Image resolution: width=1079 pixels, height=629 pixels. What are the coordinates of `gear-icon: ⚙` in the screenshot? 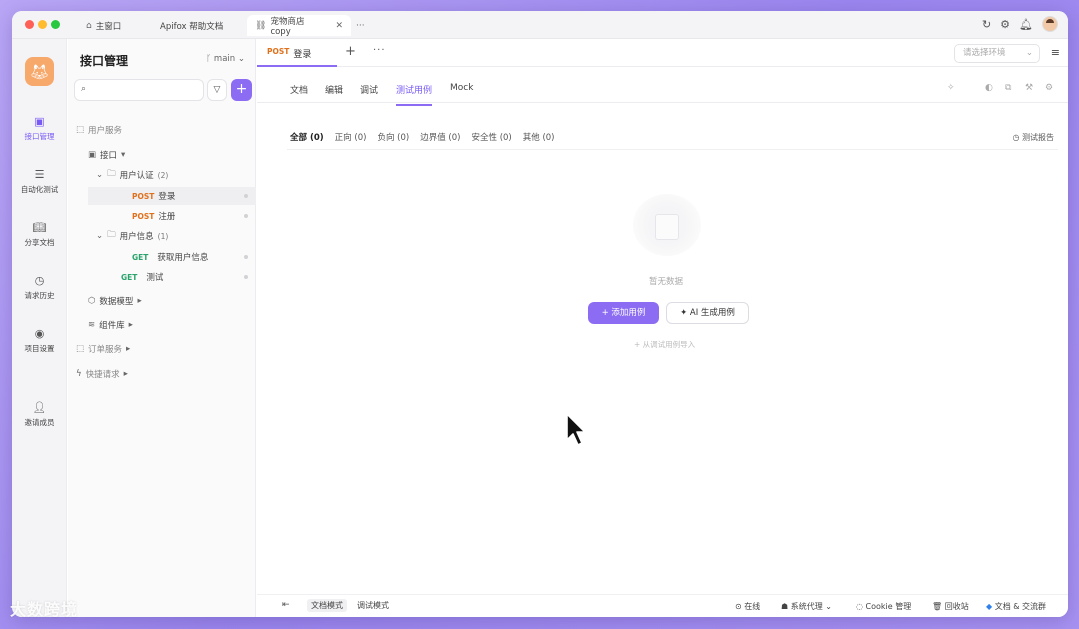 It's located at (1005, 24).